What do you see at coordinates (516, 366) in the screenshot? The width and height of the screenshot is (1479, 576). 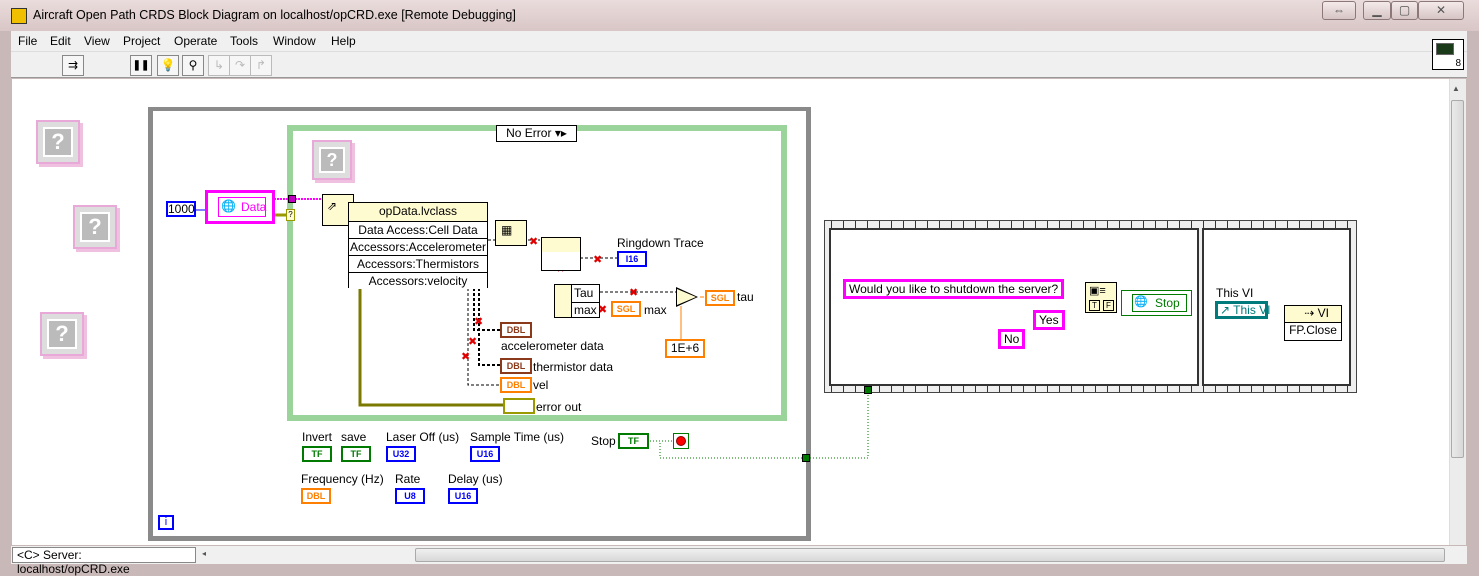 I see `thermistor-data-indicator: DBL` at bounding box center [516, 366].